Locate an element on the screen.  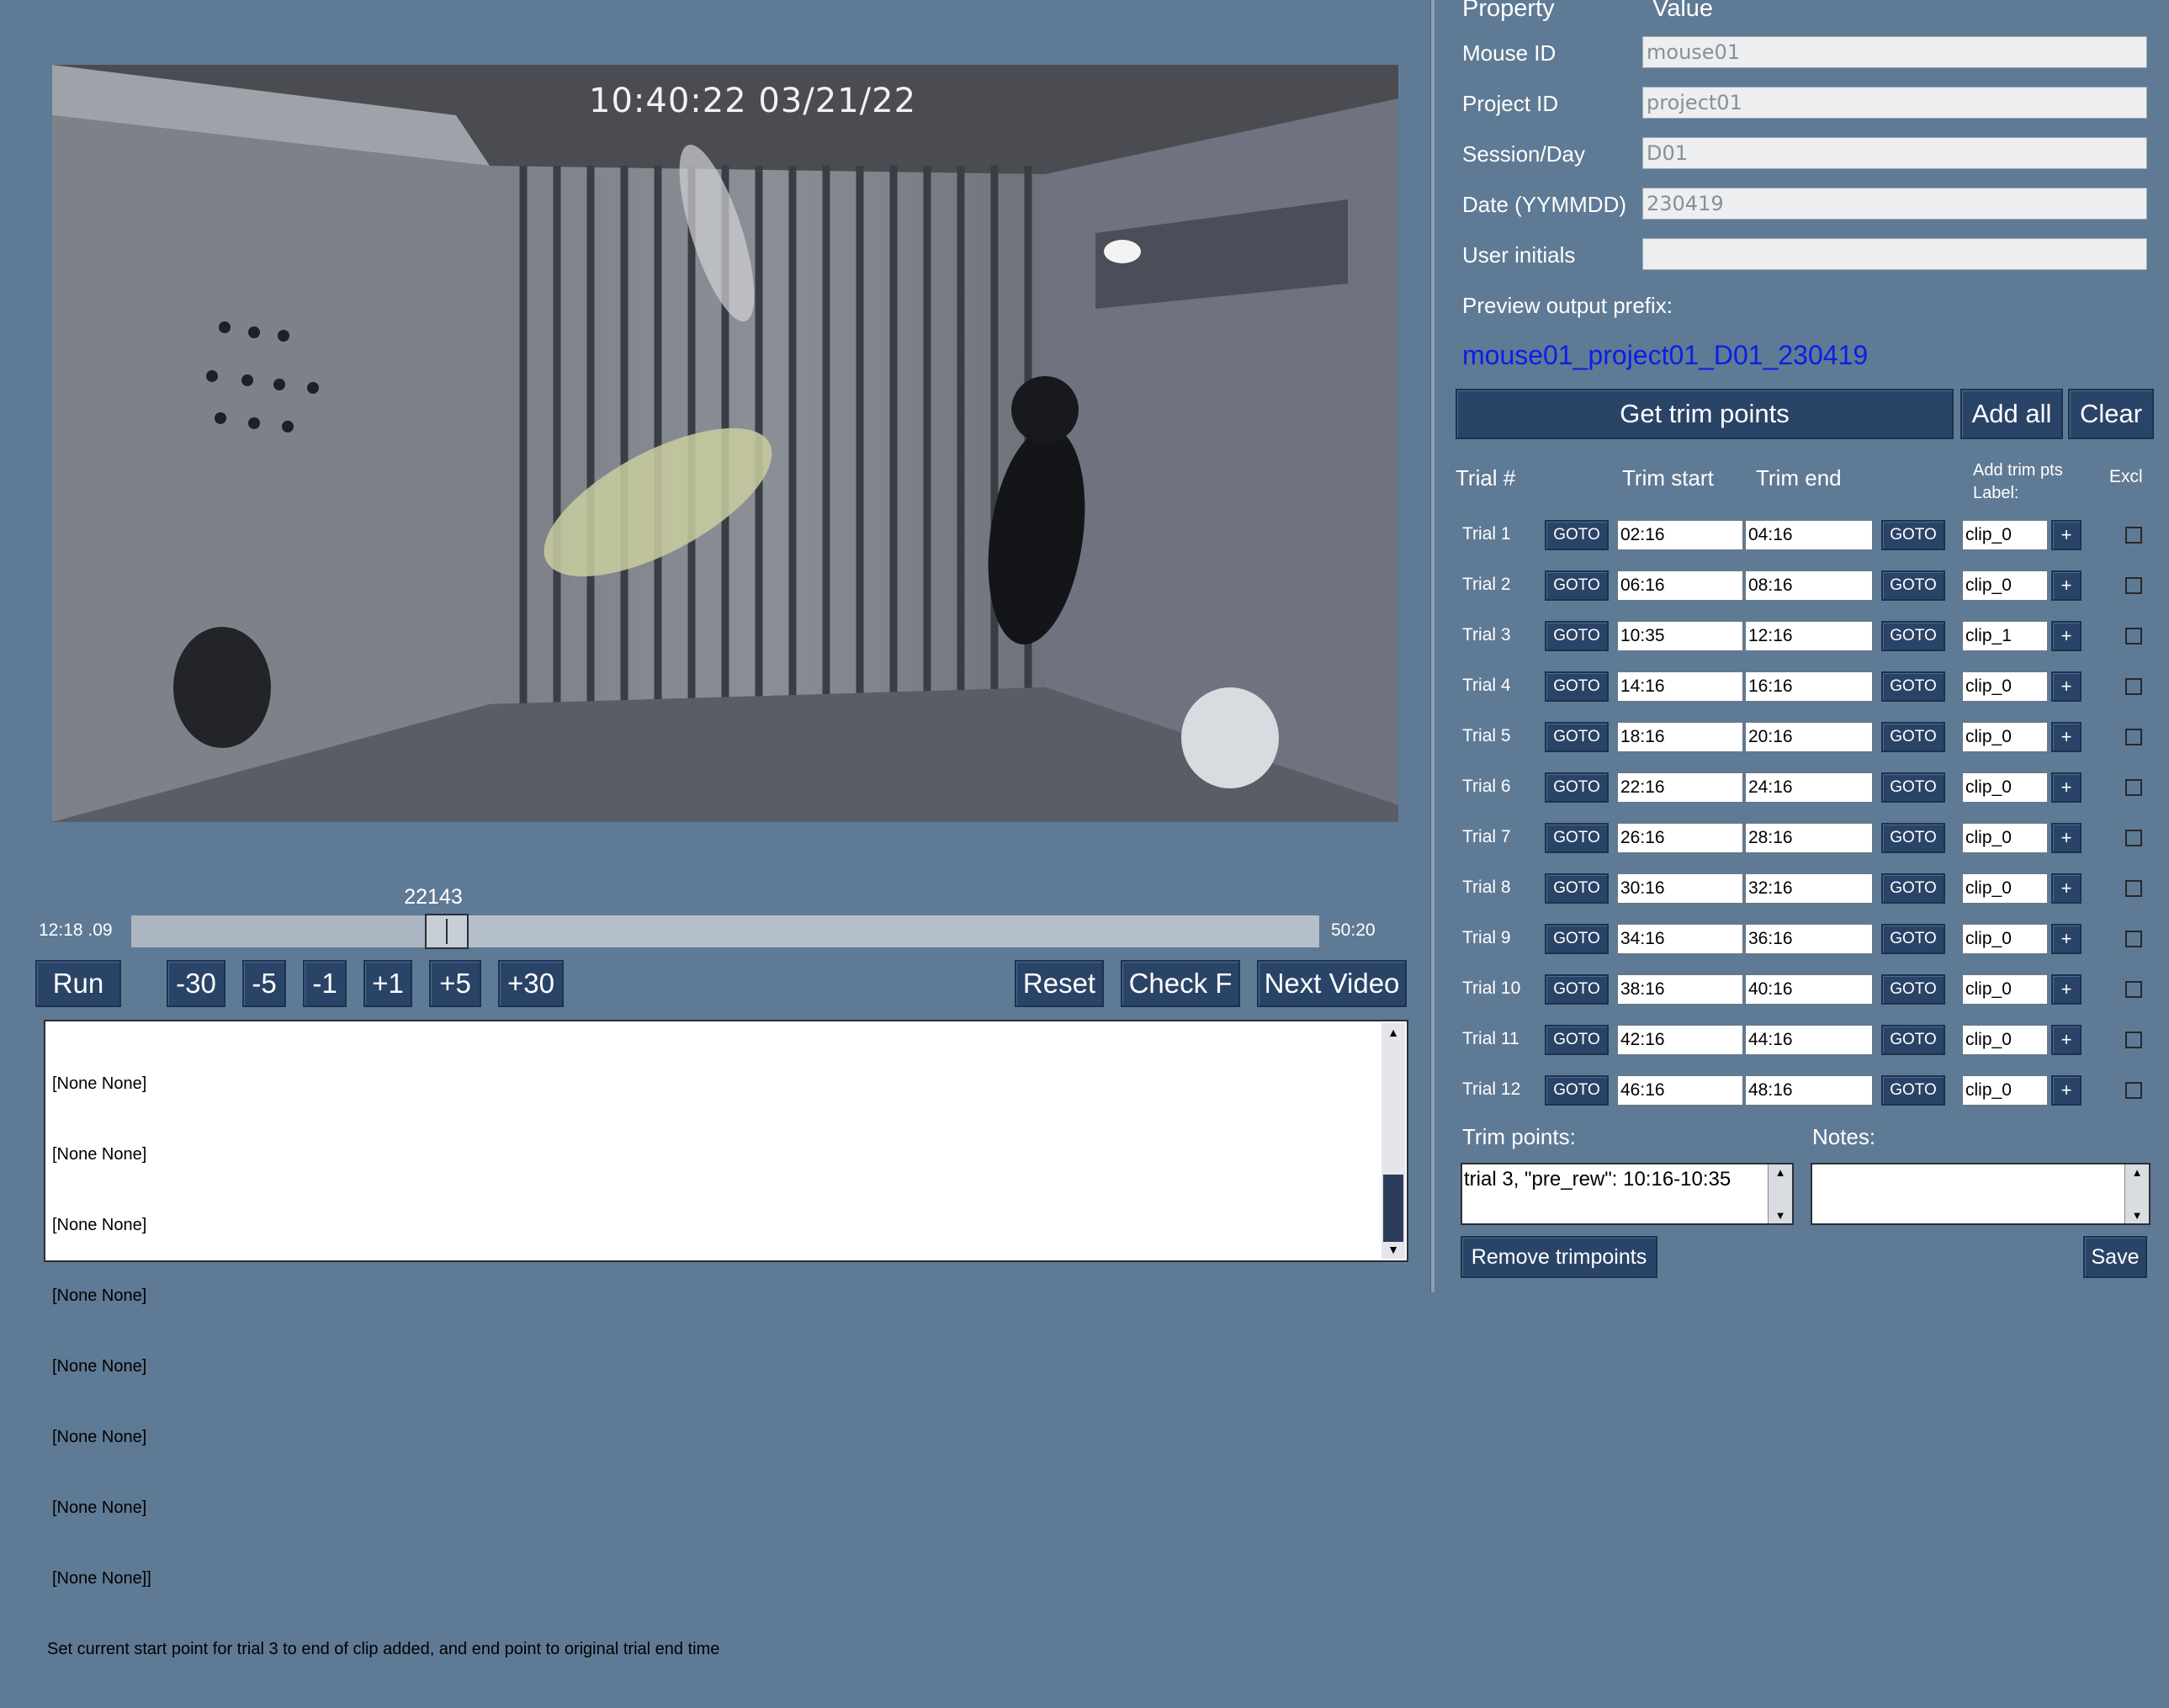
trim-start-field: 42:16 is located at coordinates (1680, 1040).